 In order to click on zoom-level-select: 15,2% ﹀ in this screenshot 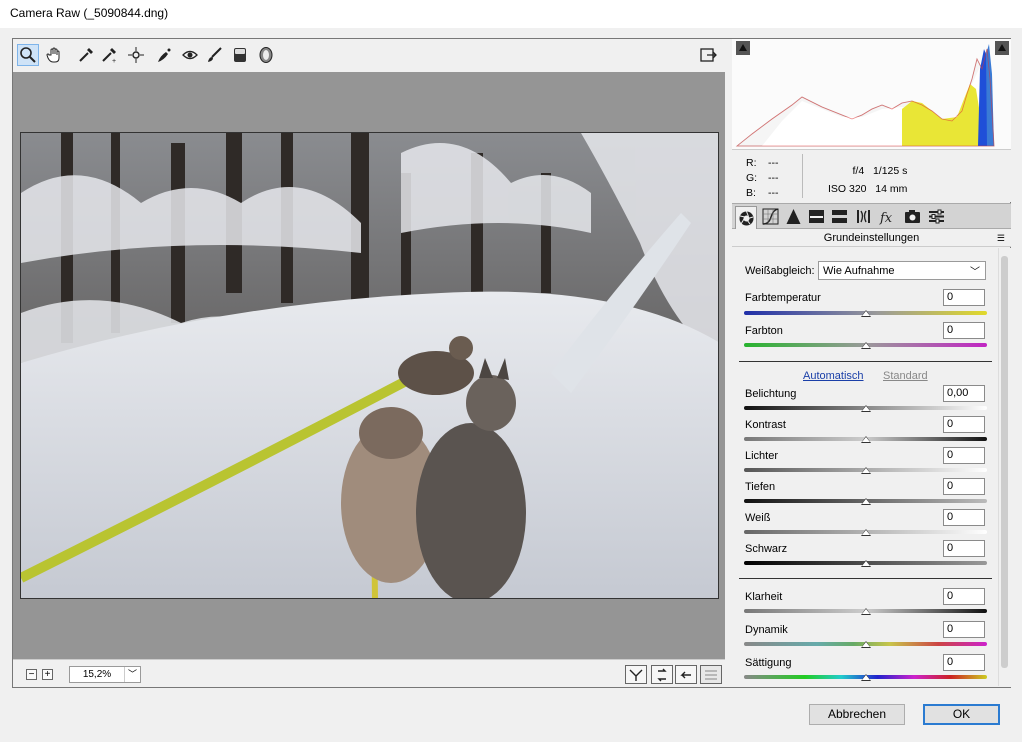, I will do `click(105, 674)`.